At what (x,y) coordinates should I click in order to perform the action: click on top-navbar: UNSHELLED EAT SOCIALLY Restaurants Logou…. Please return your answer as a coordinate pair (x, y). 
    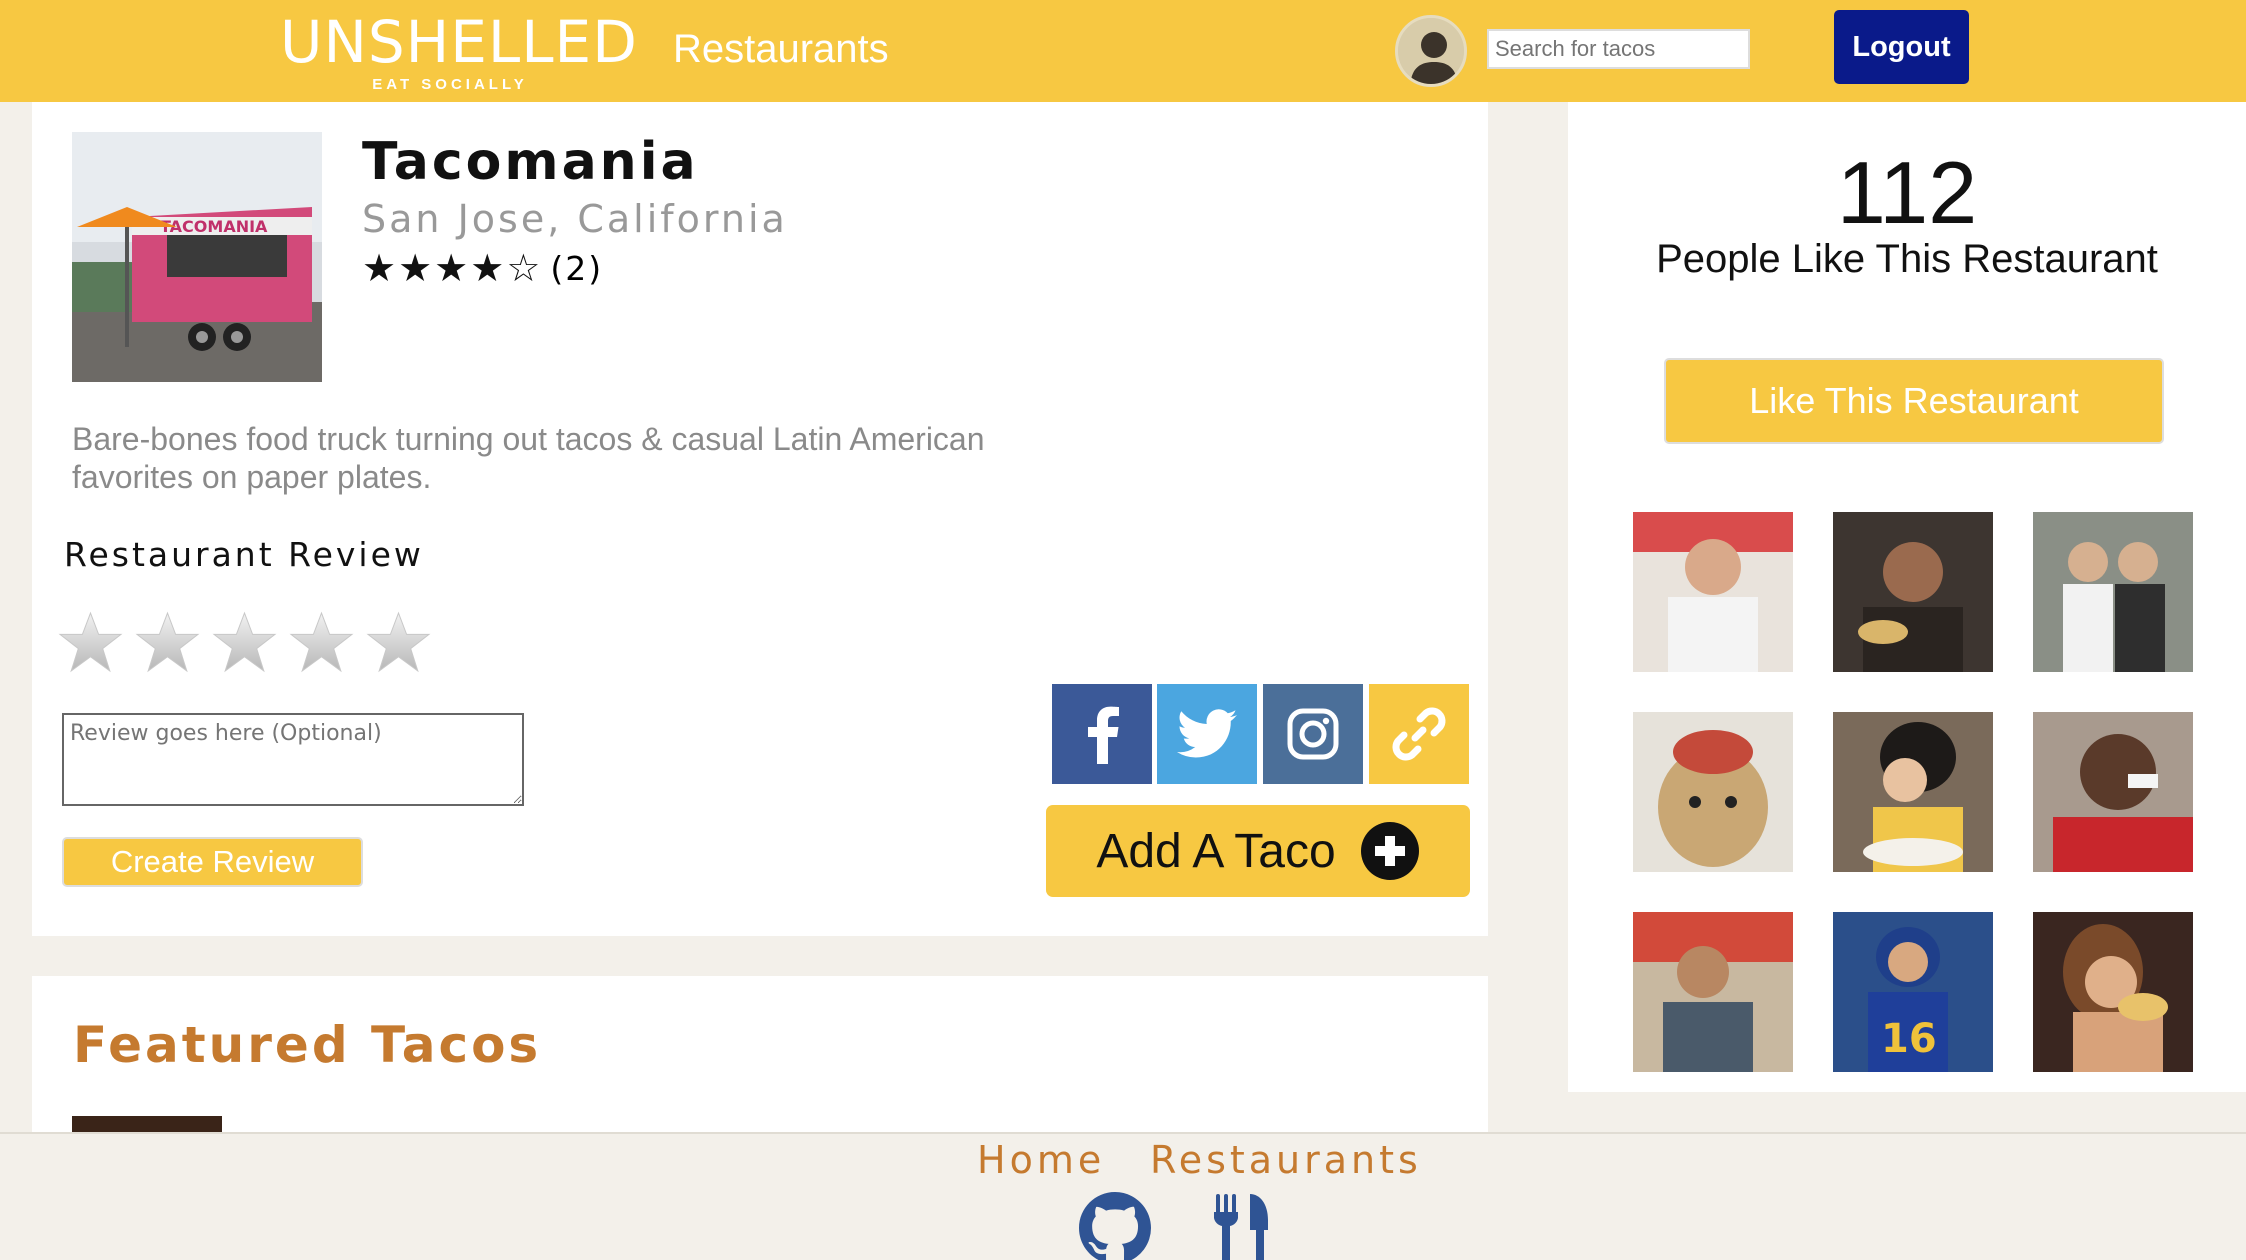
    Looking at the image, I should click on (1123, 51).